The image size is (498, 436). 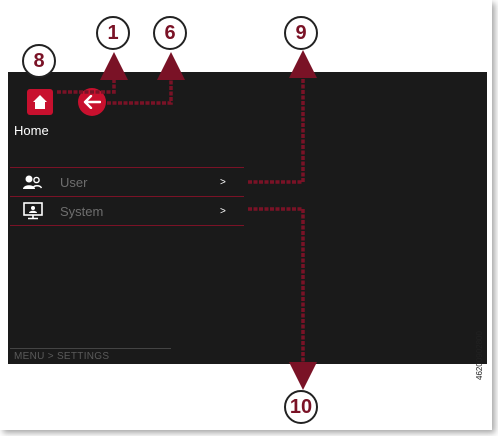 I want to click on callout-10: 10, so click(x=301, y=407).